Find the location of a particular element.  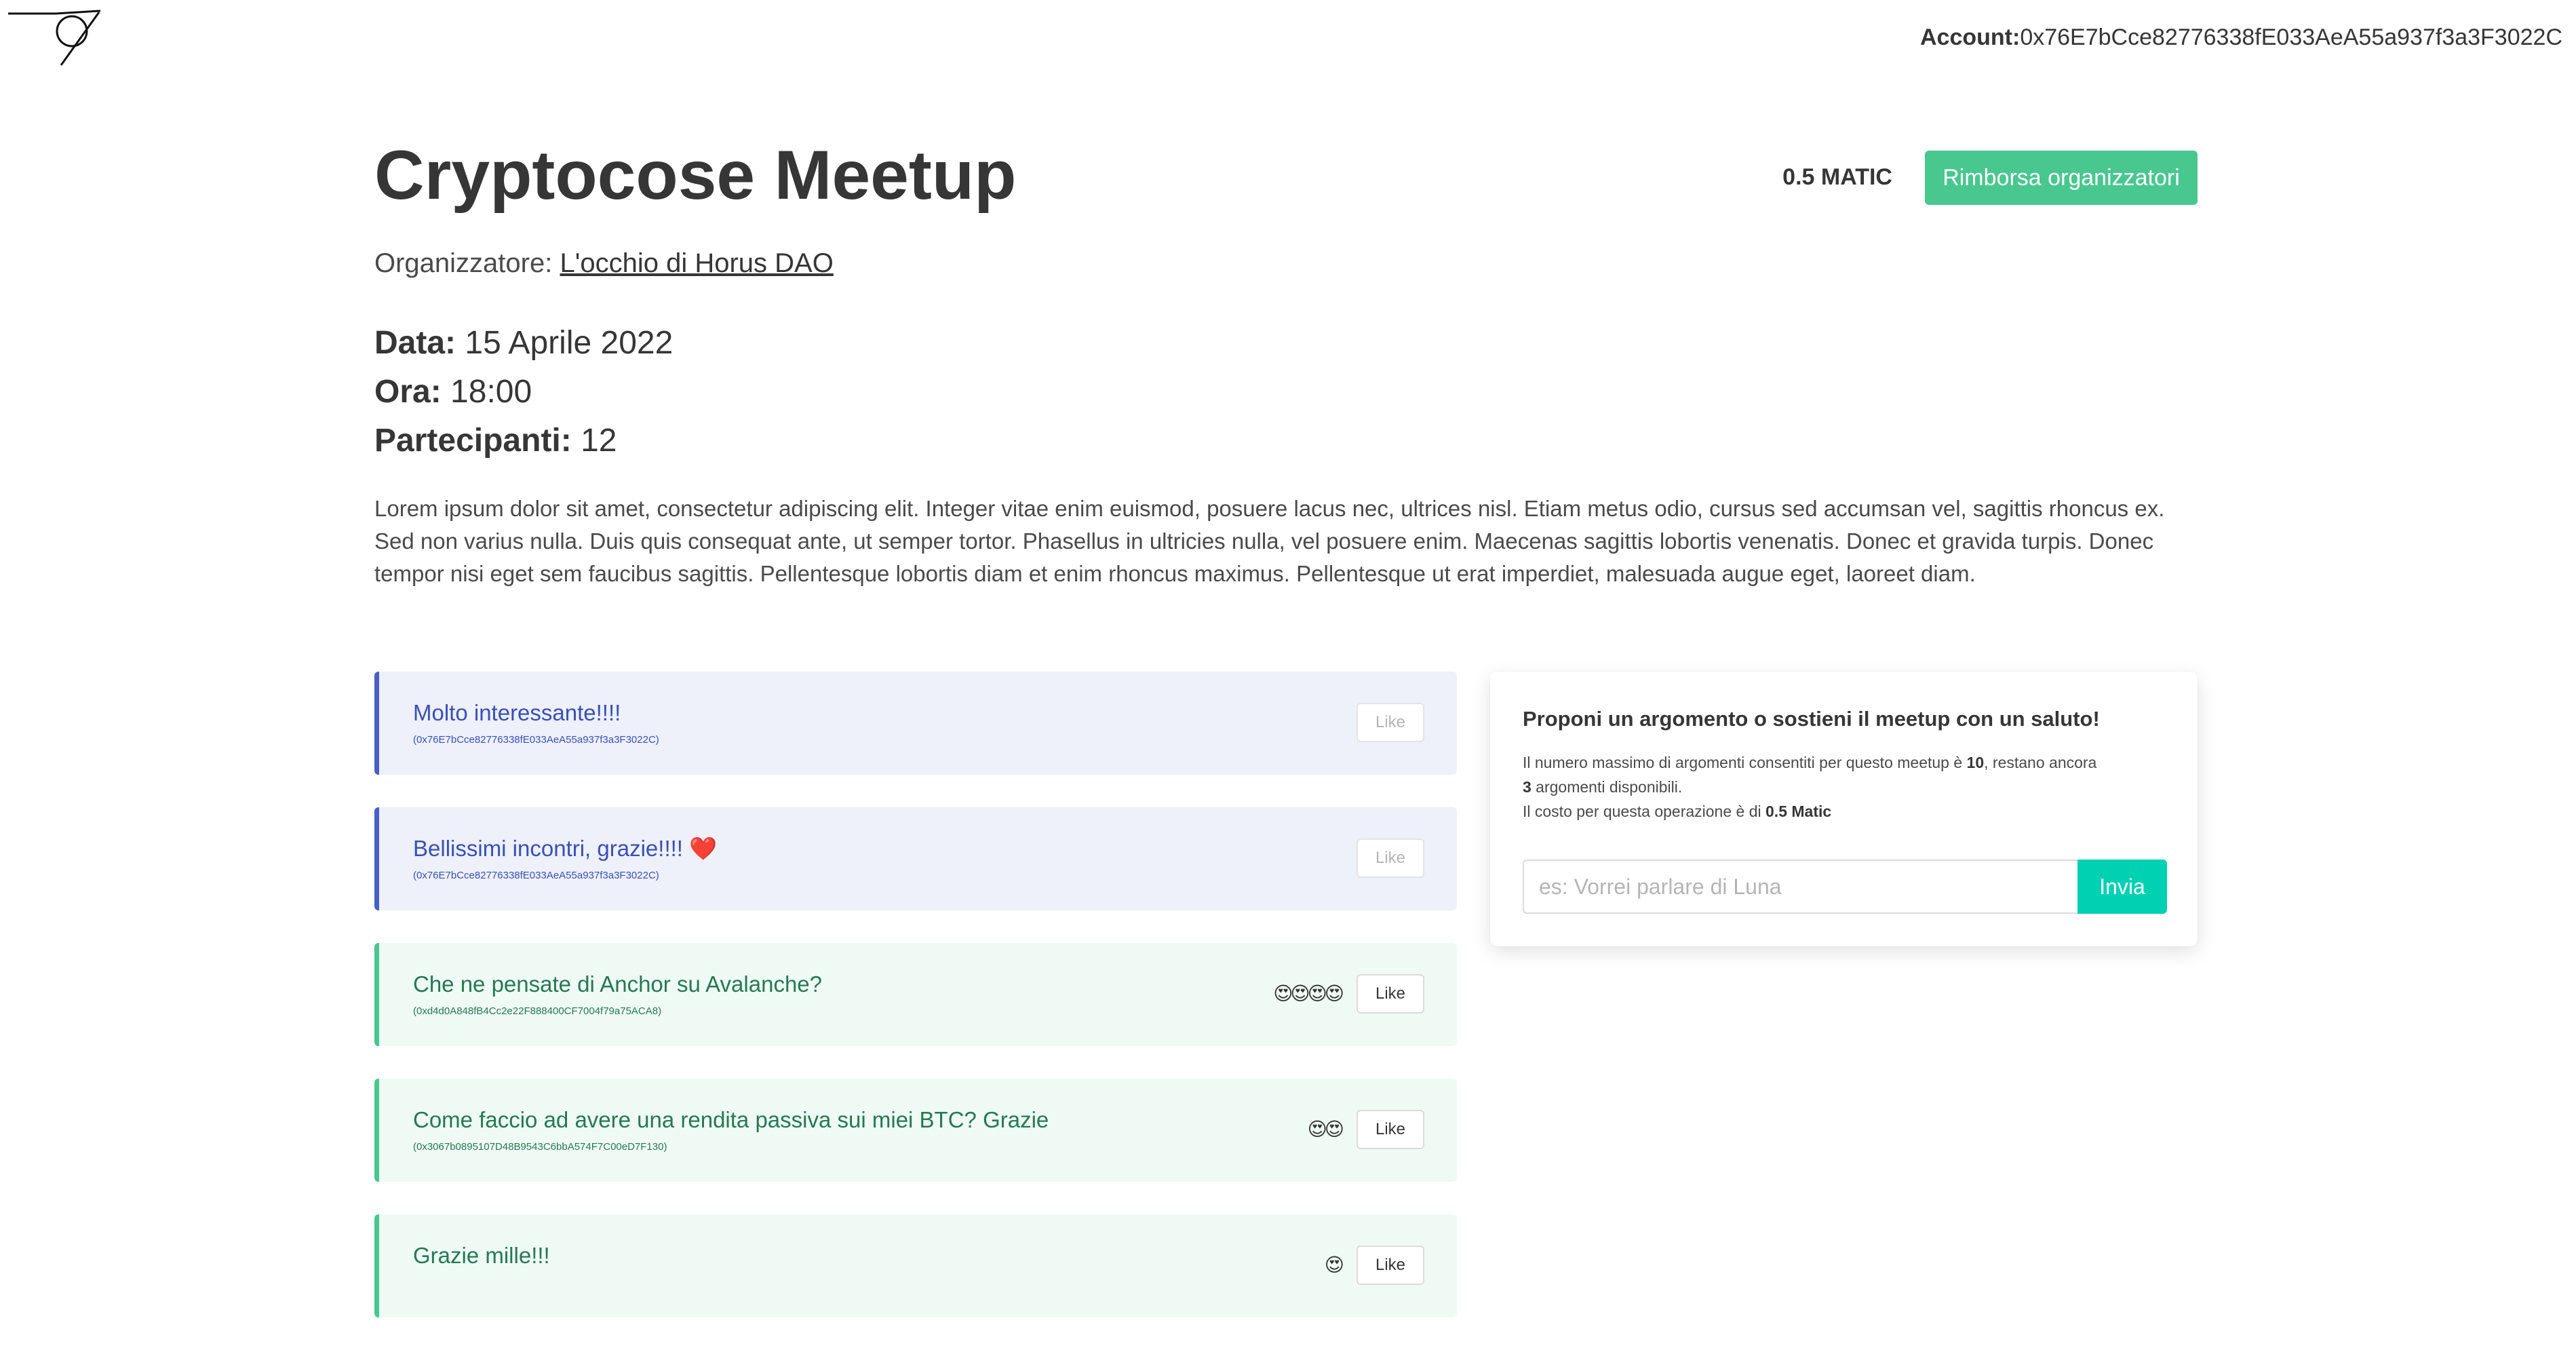

message-reactions: 😍😍😍😍 is located at coordinates (1308, 994).